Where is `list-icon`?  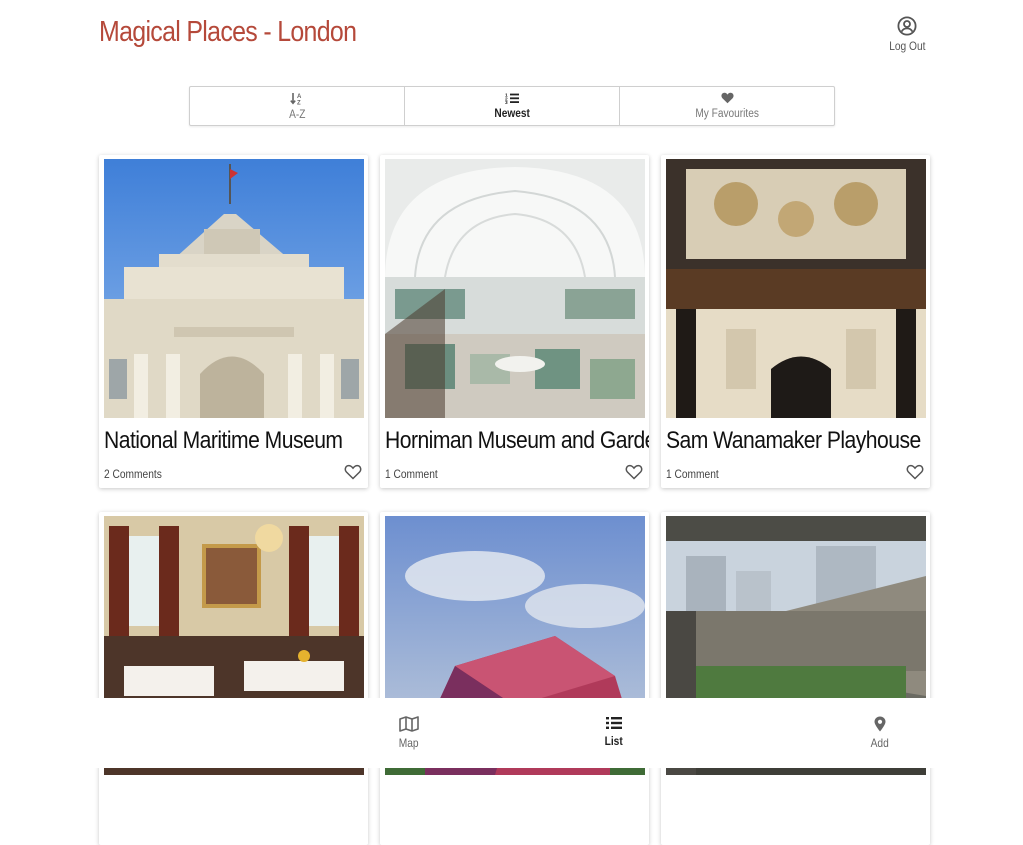
list-icon is located at coordinates (614, 723).